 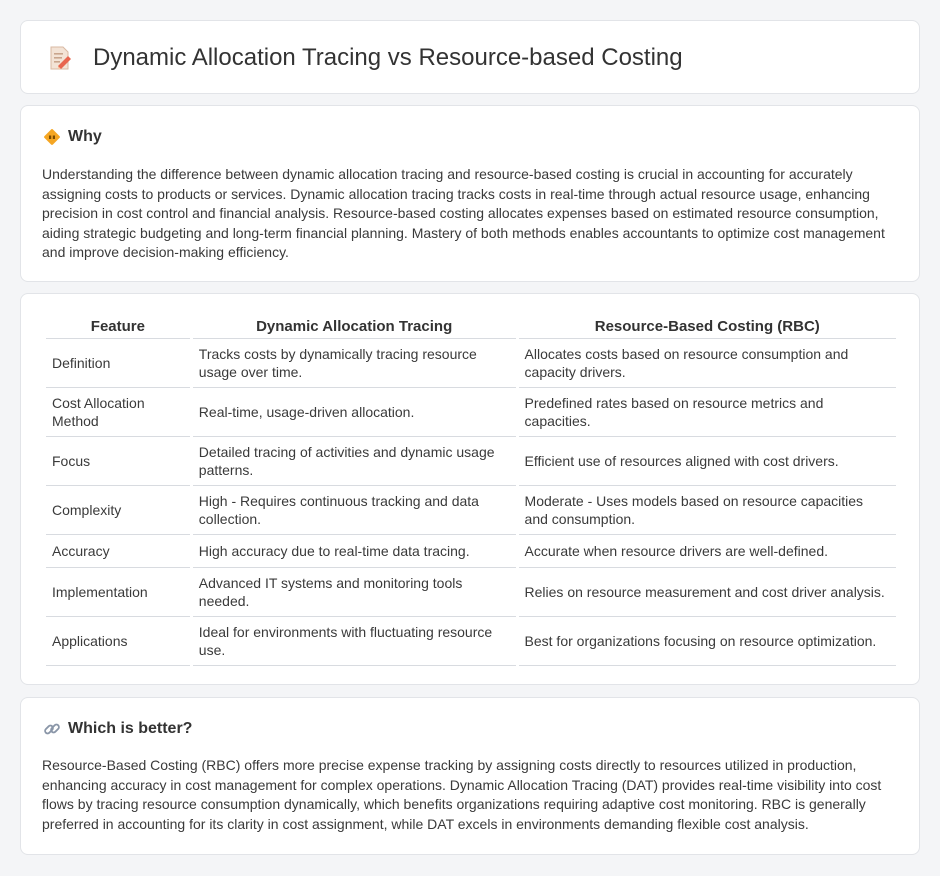 I want to click on row-feature: Cost Allocation Method, so click(x=118, y=412).